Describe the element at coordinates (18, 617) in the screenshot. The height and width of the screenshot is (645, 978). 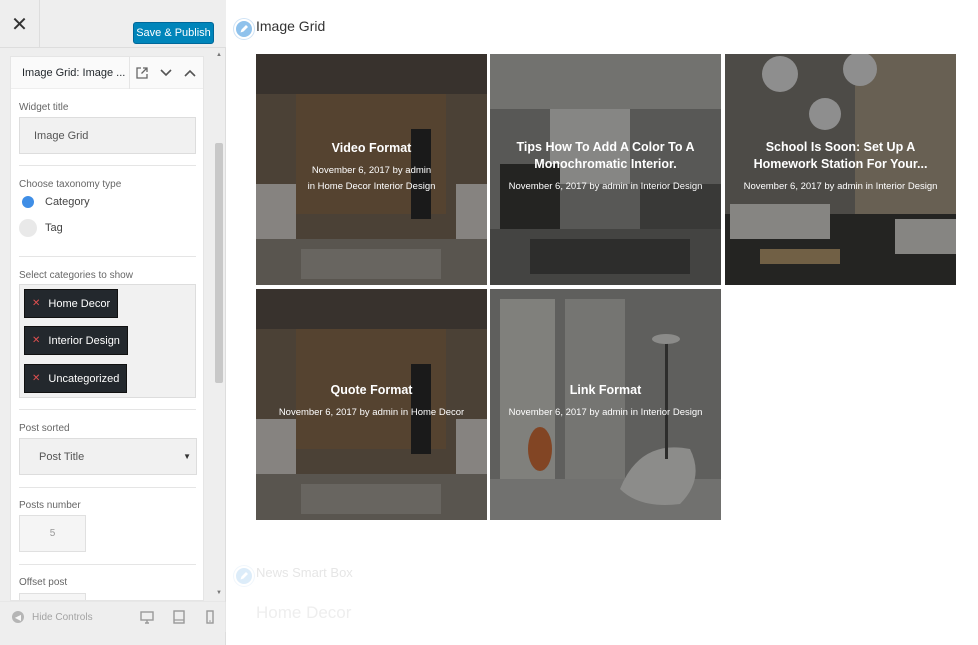
I see `arrow-left-icon: ◀` at that location.